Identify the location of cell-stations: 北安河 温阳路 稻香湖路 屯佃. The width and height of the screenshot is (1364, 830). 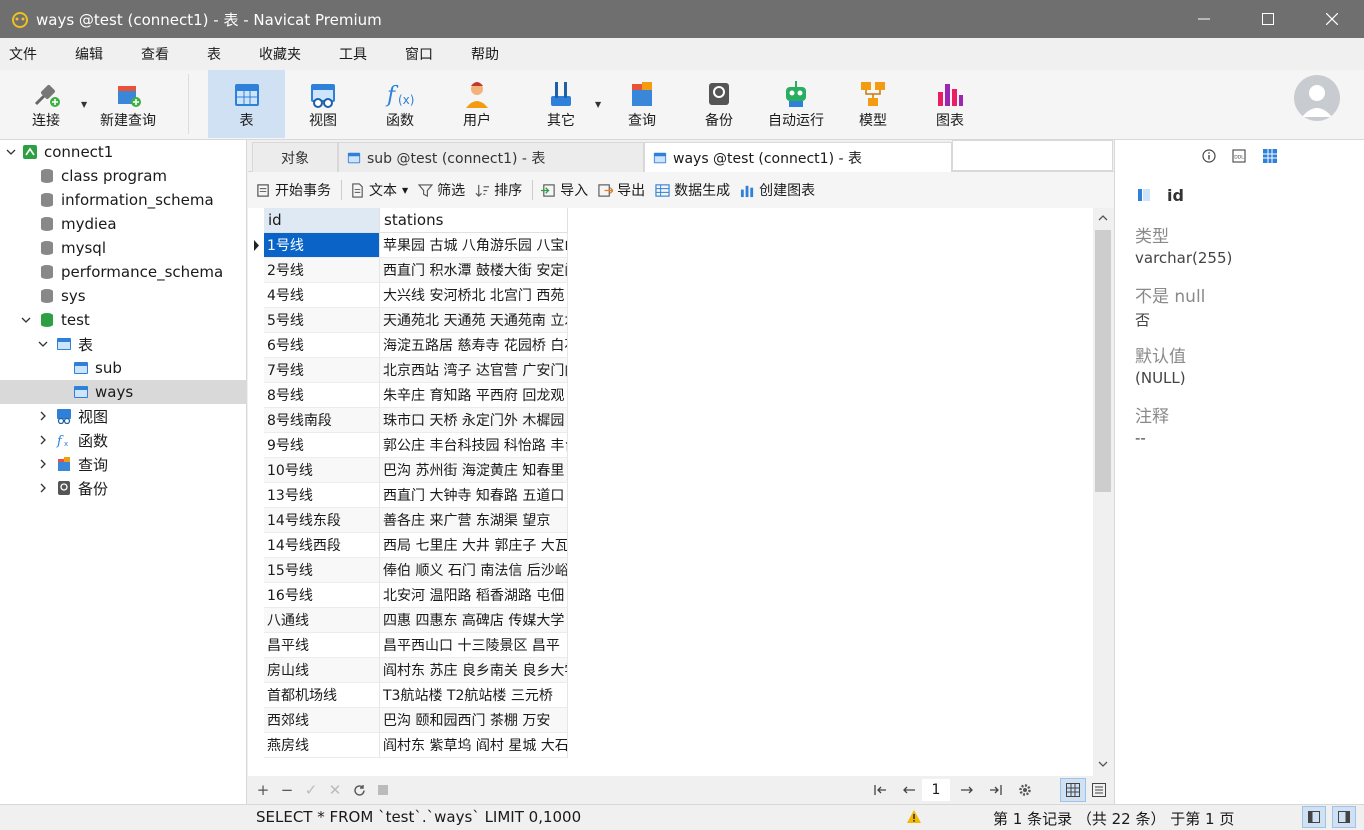
(474, 595).